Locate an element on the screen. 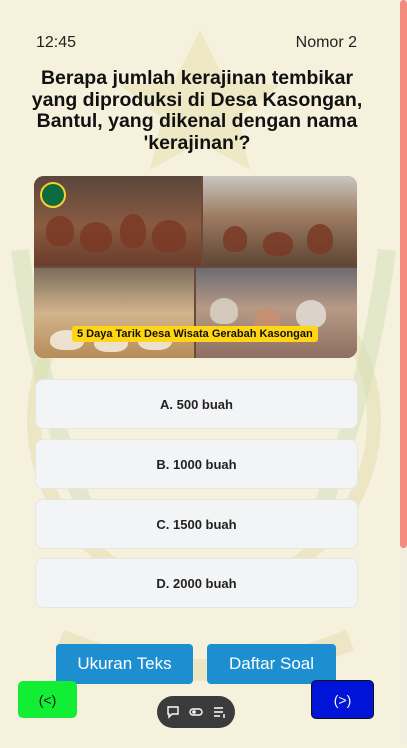 The width and height of the screenshot is (407, 748). toggle-icon is located at coordinates (196, 712).